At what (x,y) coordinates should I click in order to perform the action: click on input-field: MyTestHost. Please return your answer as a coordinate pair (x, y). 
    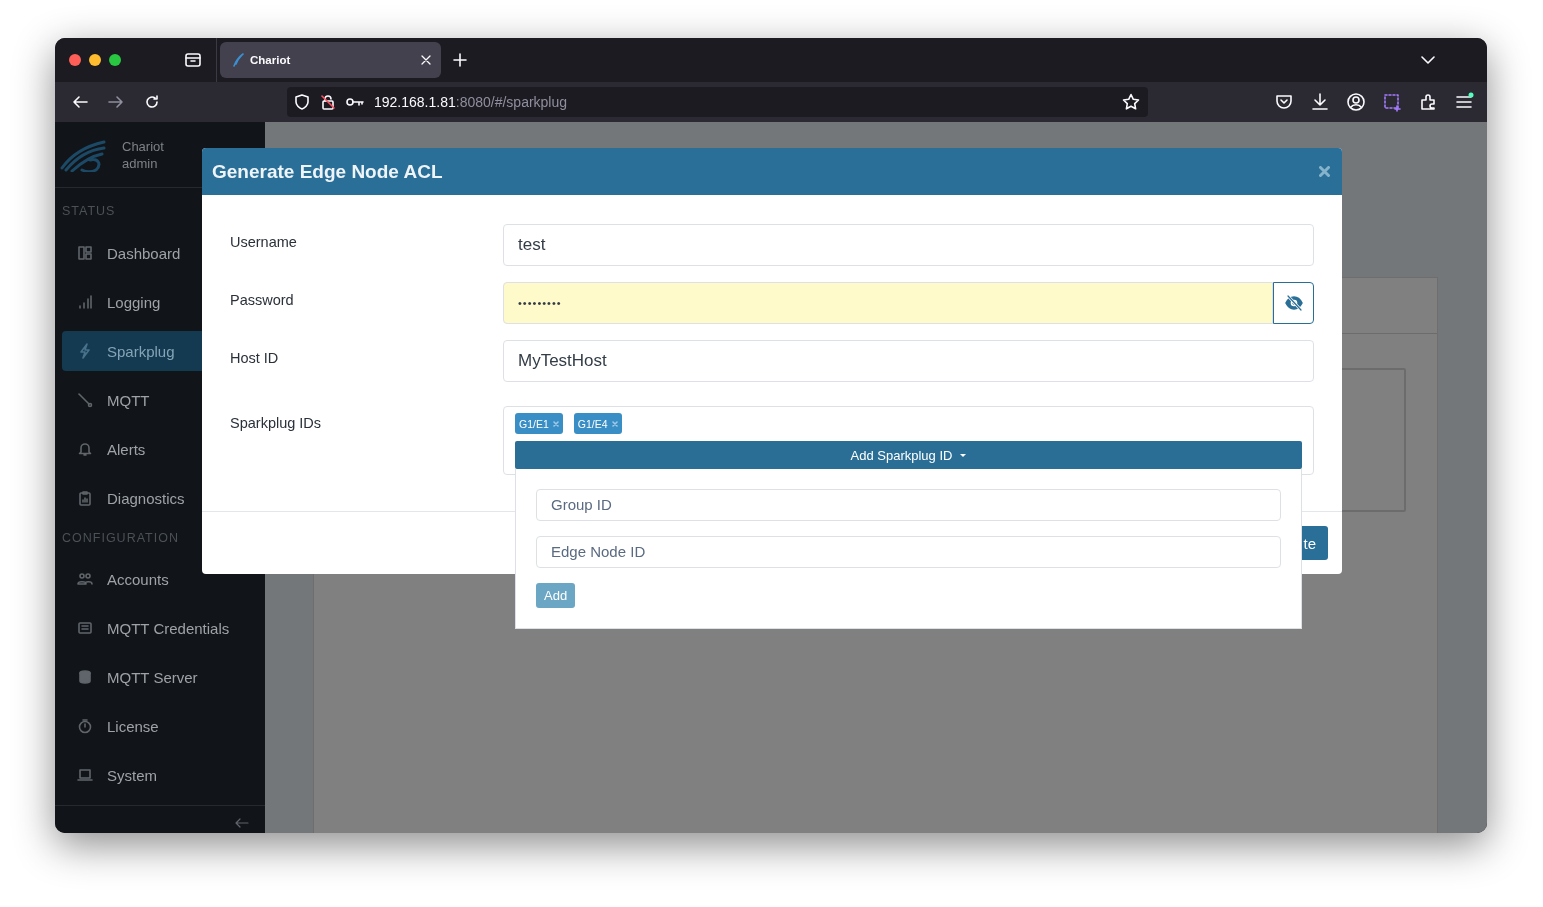
    Looking at the image, I should click on (908, 361).